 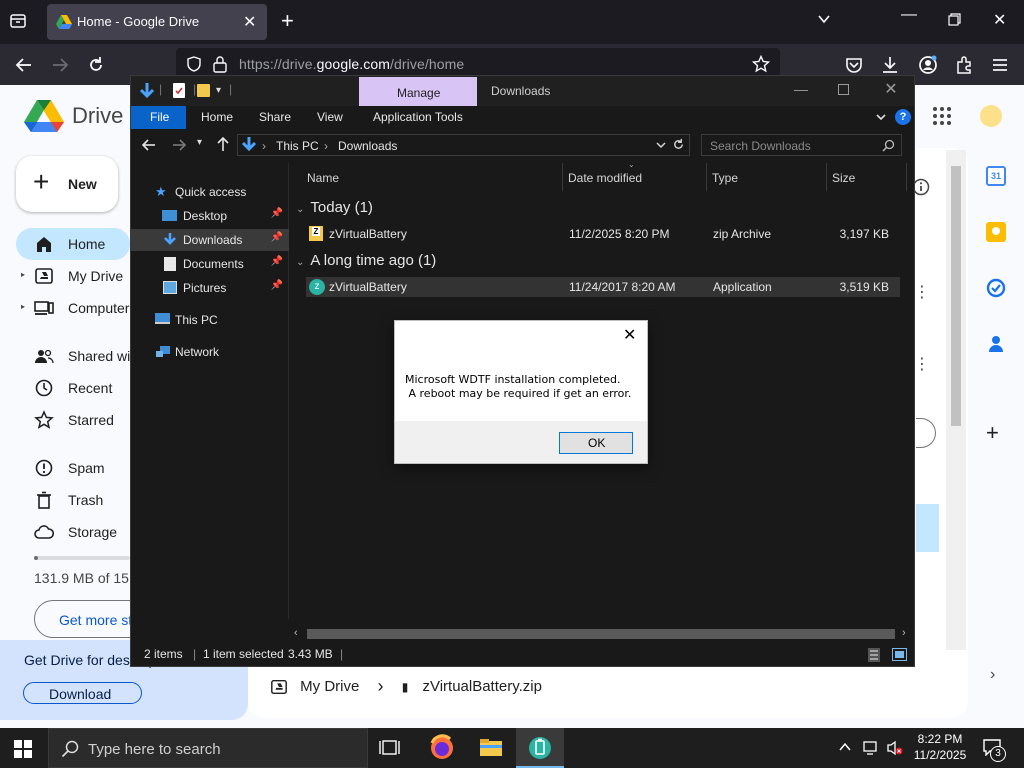 I want to click on expand-arrow-icon: ▸, so click(x=23, y=306).